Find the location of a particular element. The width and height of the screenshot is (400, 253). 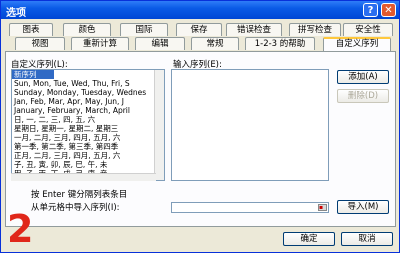

list-item: Jan, Feb, Mar, Apr, May, Jun, J is located at coordinates (88, 101).